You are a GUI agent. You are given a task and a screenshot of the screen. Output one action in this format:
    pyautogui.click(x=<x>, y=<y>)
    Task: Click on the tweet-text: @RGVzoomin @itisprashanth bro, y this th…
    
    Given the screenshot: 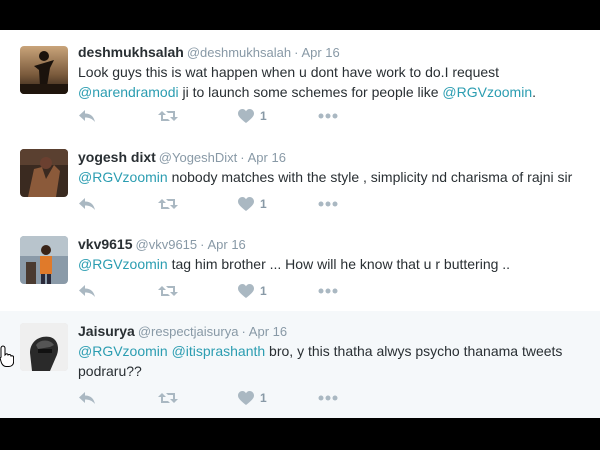 What is the action you would take?
    pyautogui.click(x=328, y=361)
    